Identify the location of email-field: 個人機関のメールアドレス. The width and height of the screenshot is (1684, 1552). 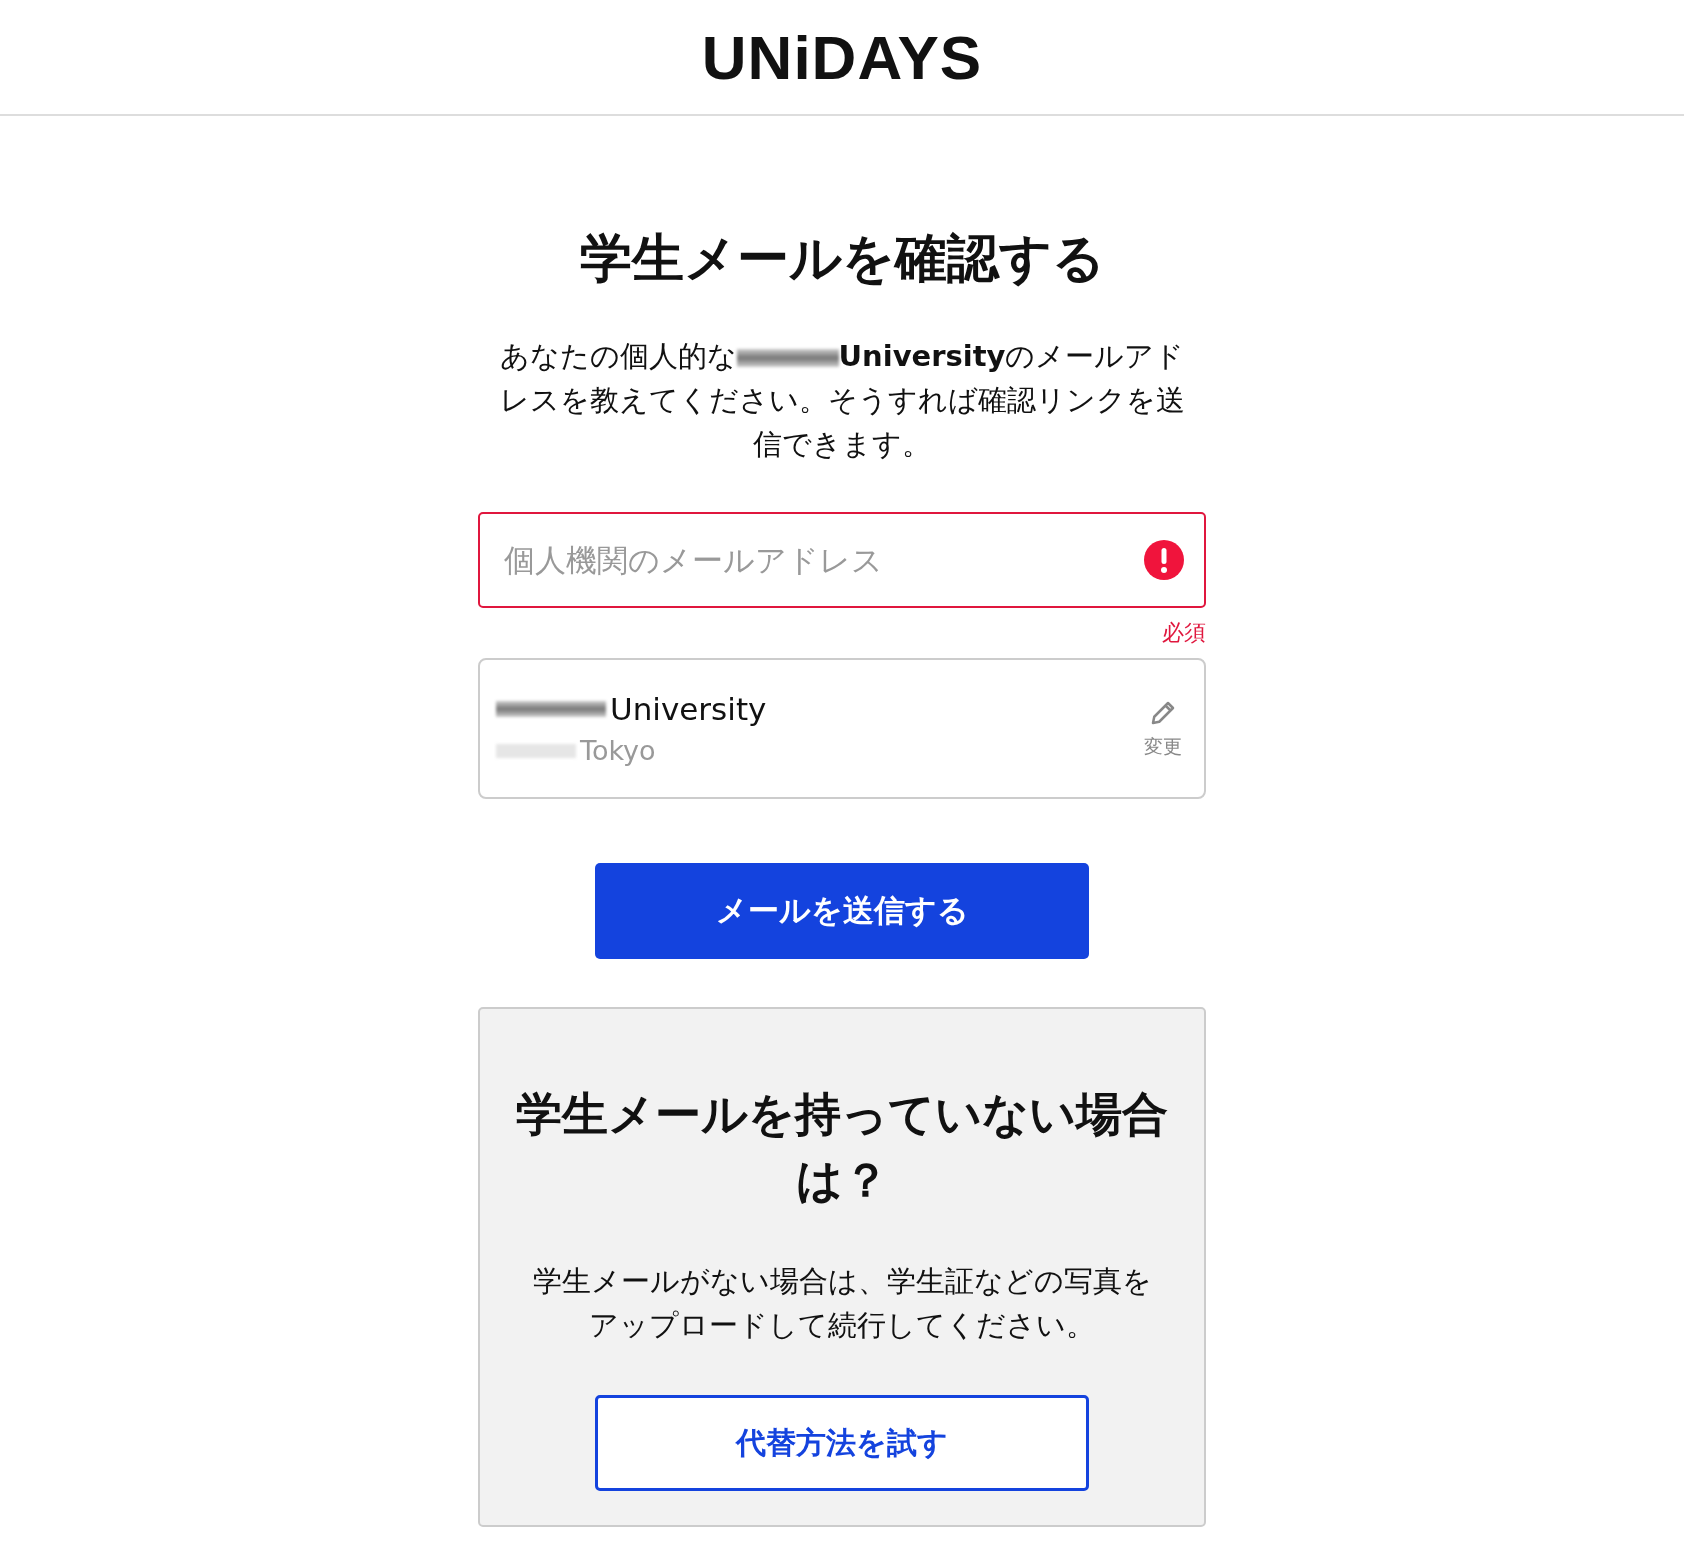
(842, 560).